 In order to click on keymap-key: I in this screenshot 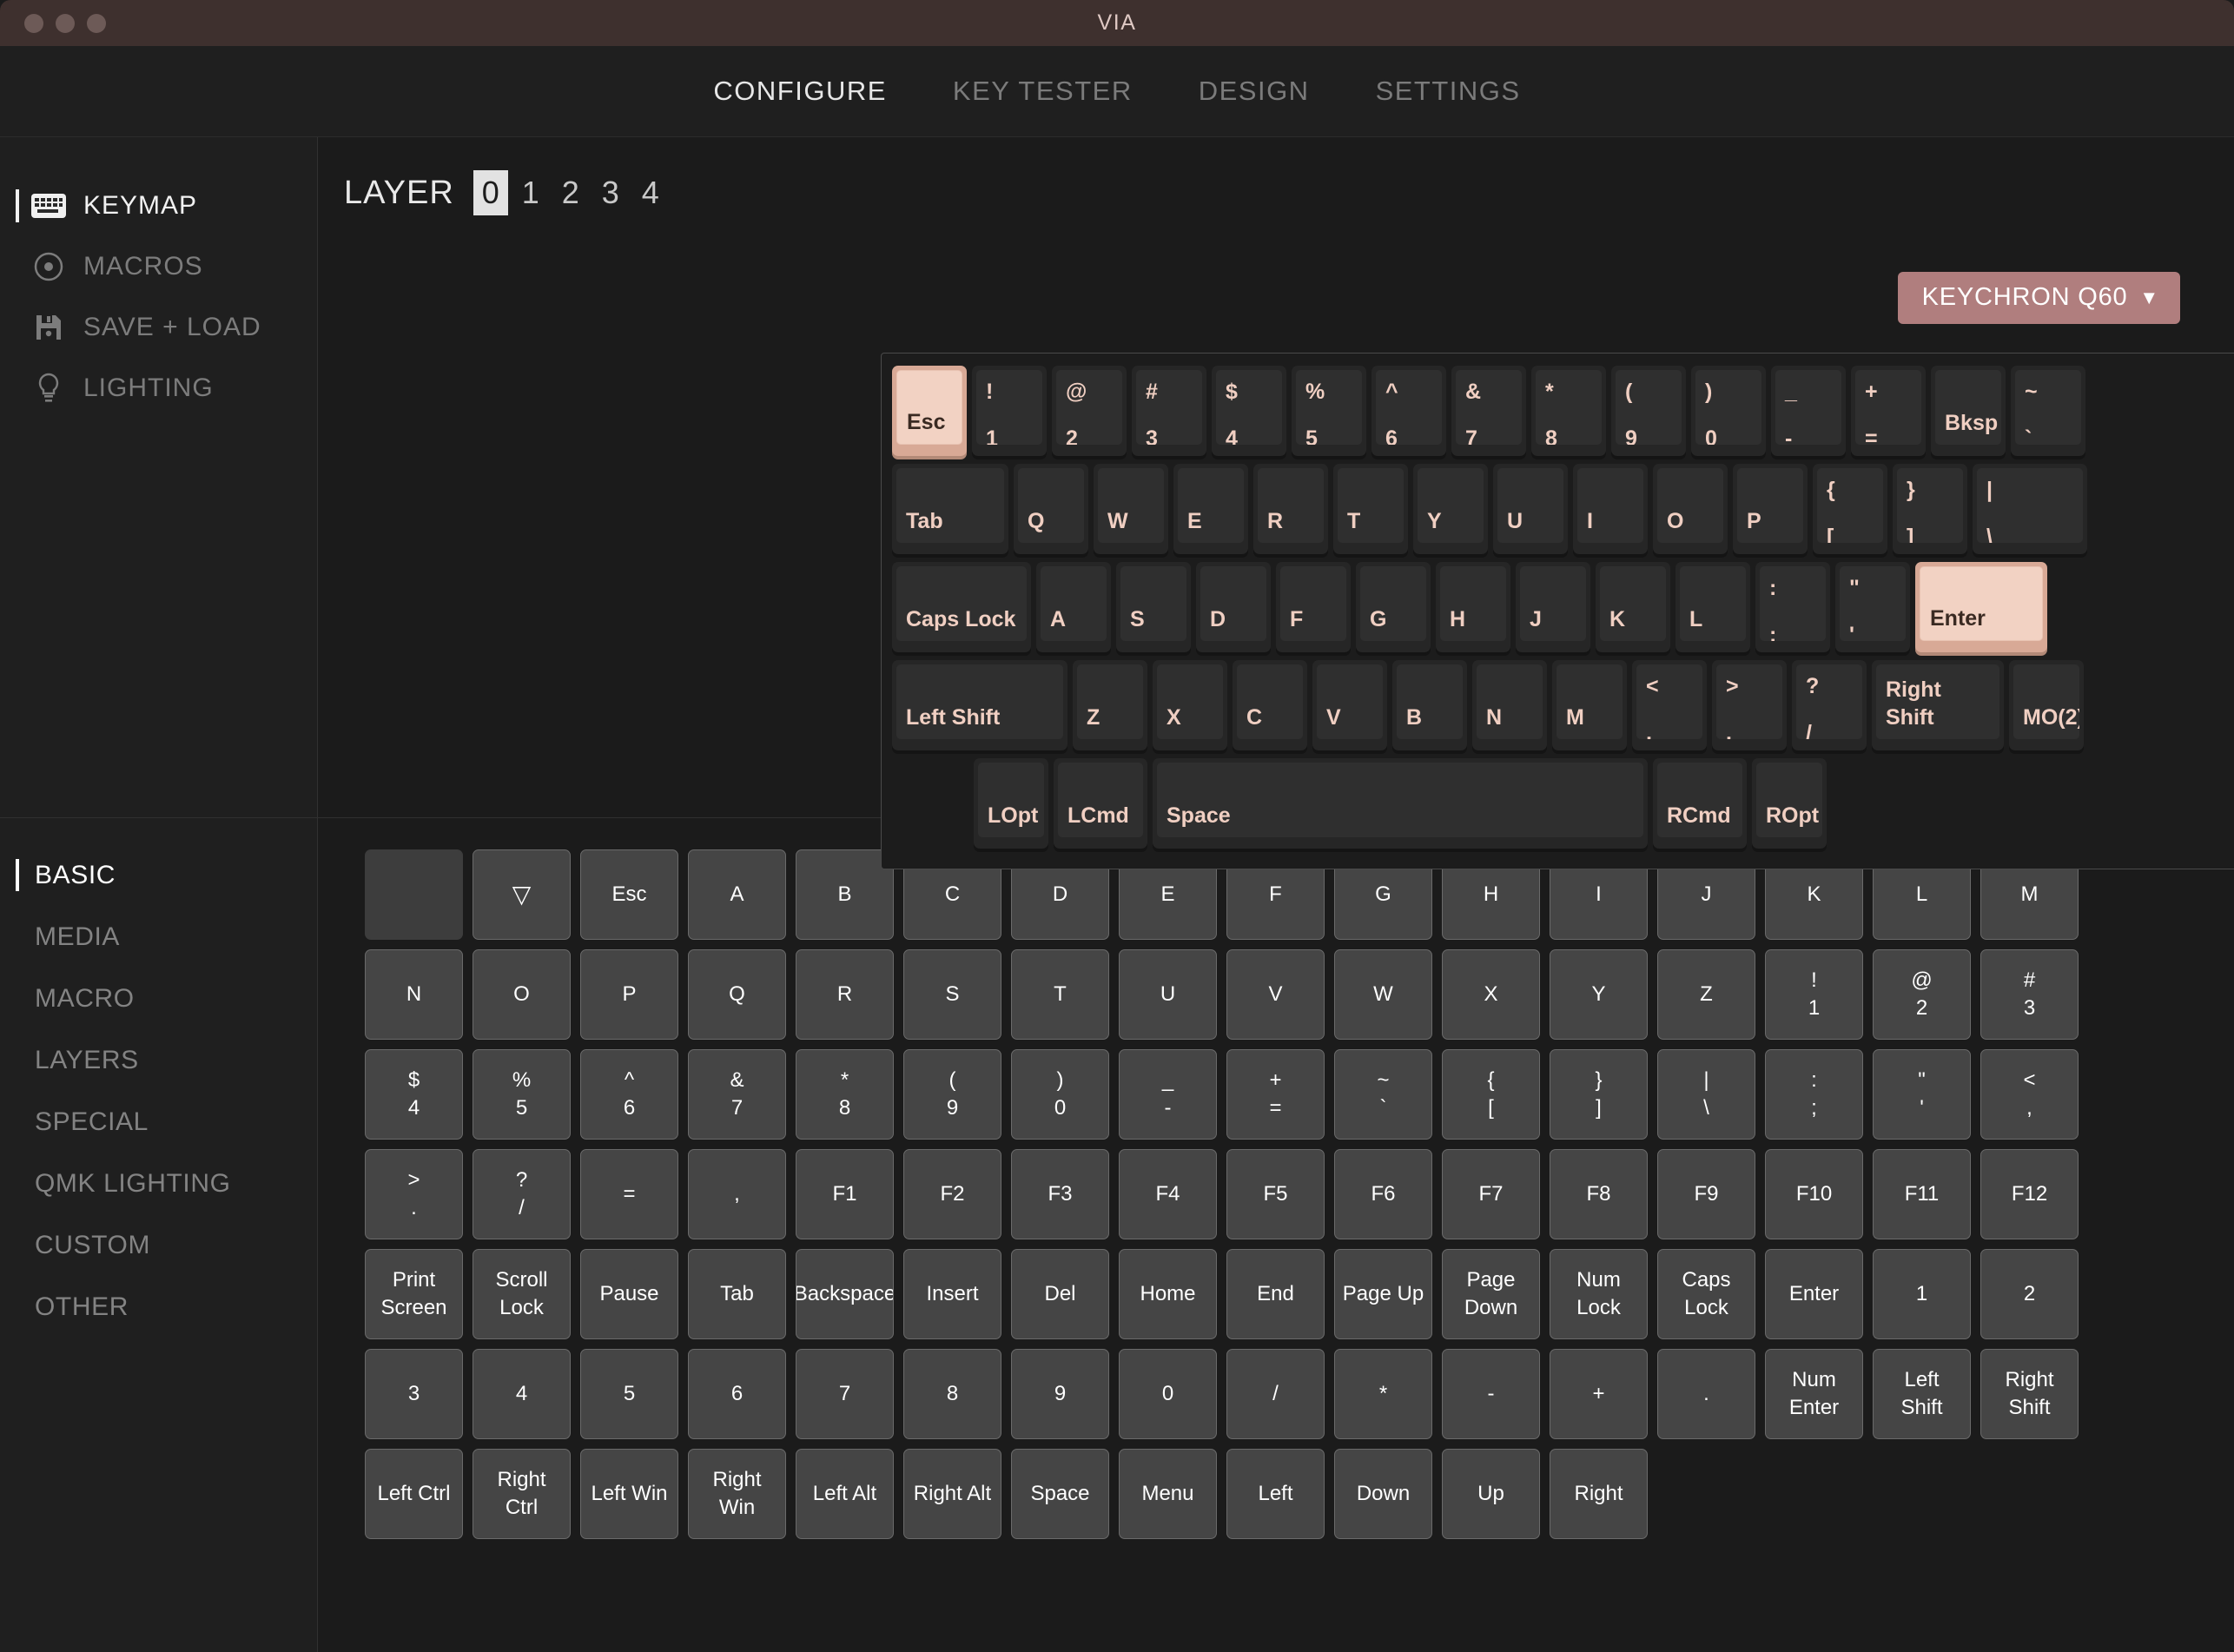, I will do `click(1610, 509)`.